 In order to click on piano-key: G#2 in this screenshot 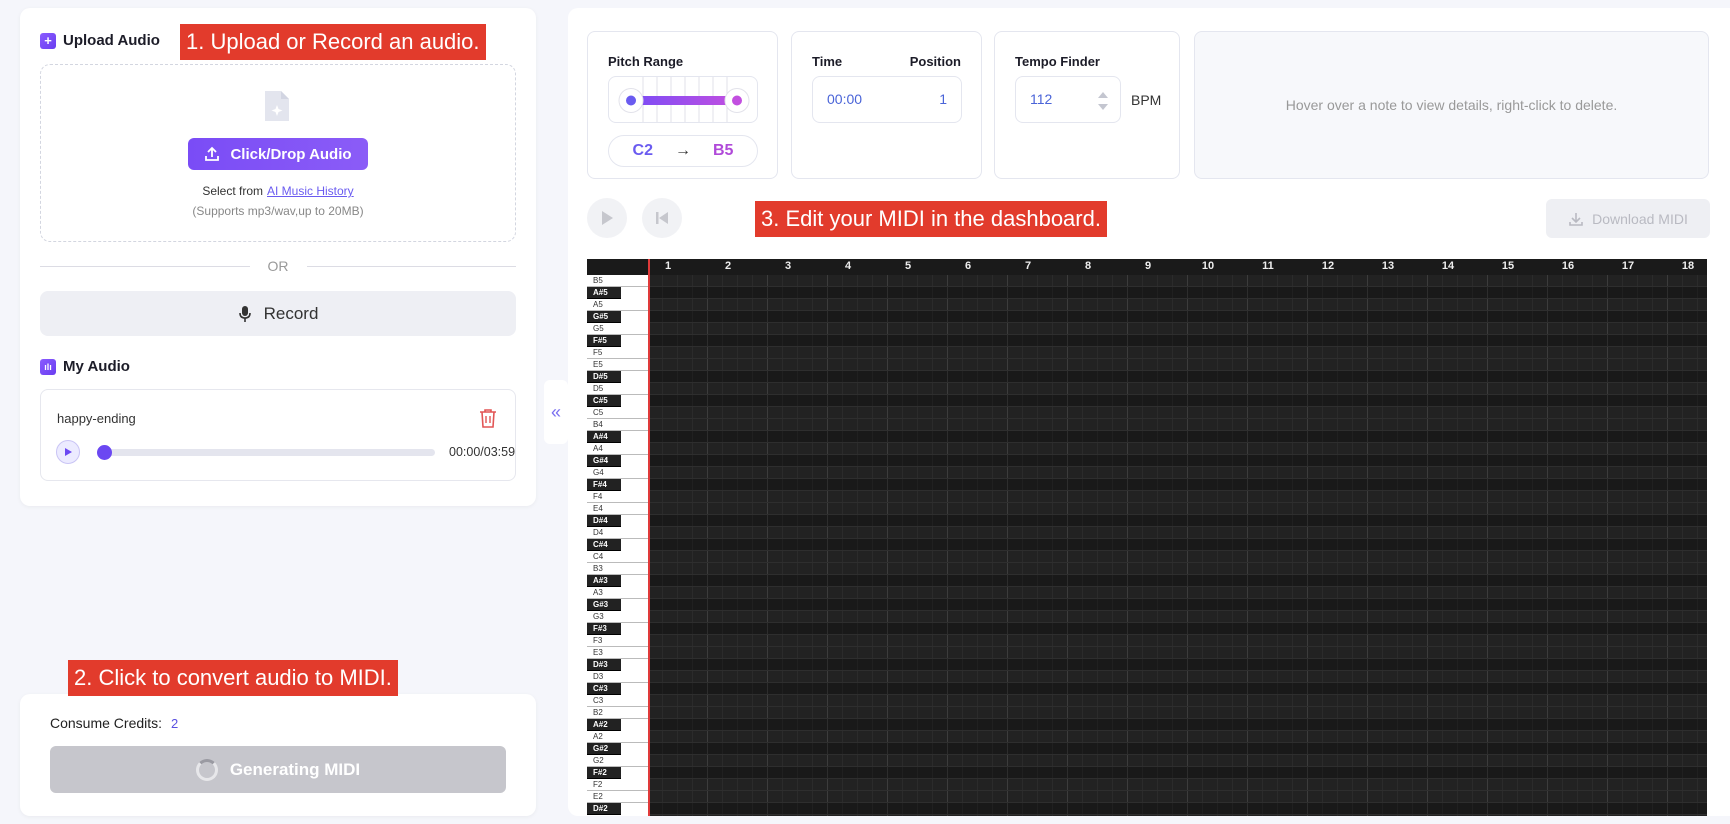, I will do `click(604, 749)`.